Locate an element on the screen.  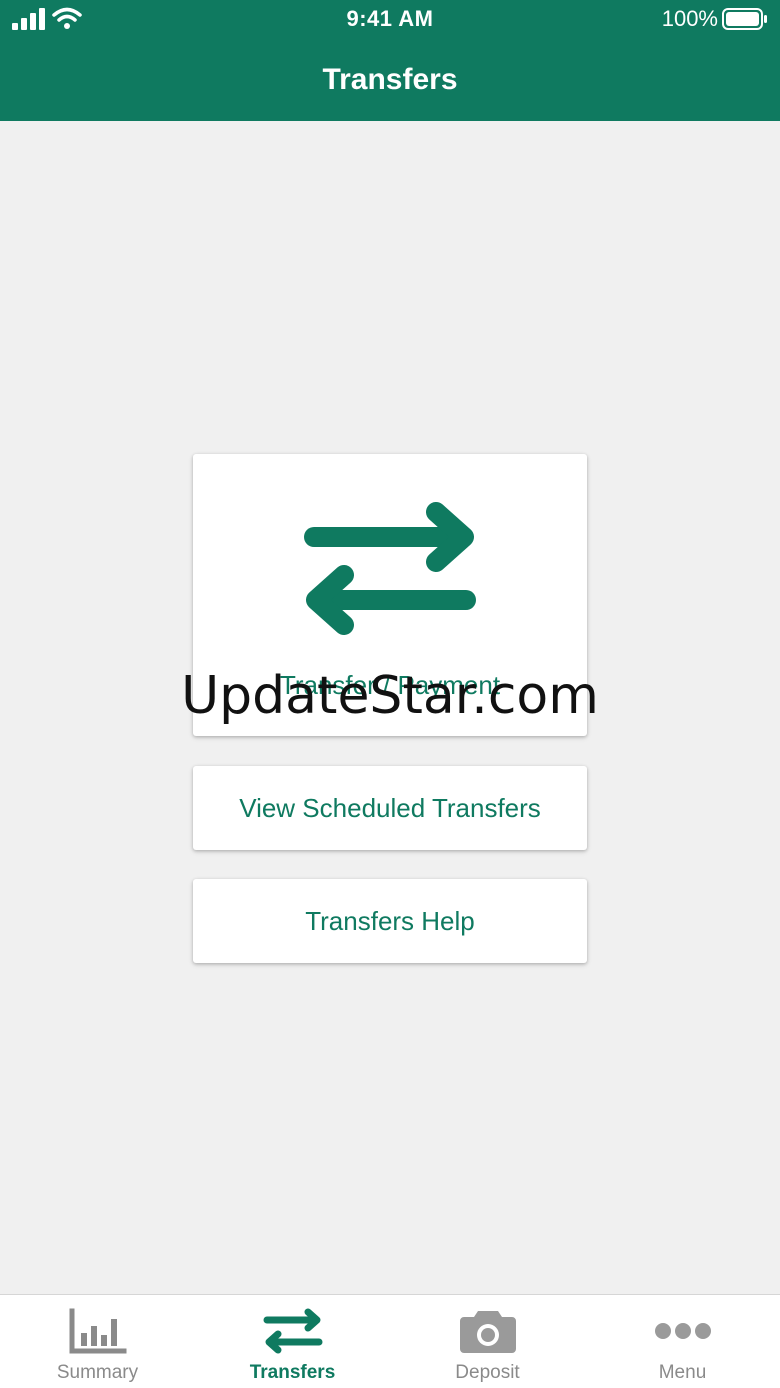
tab-summary-label: Summary is located at coordinates (97, 1372).